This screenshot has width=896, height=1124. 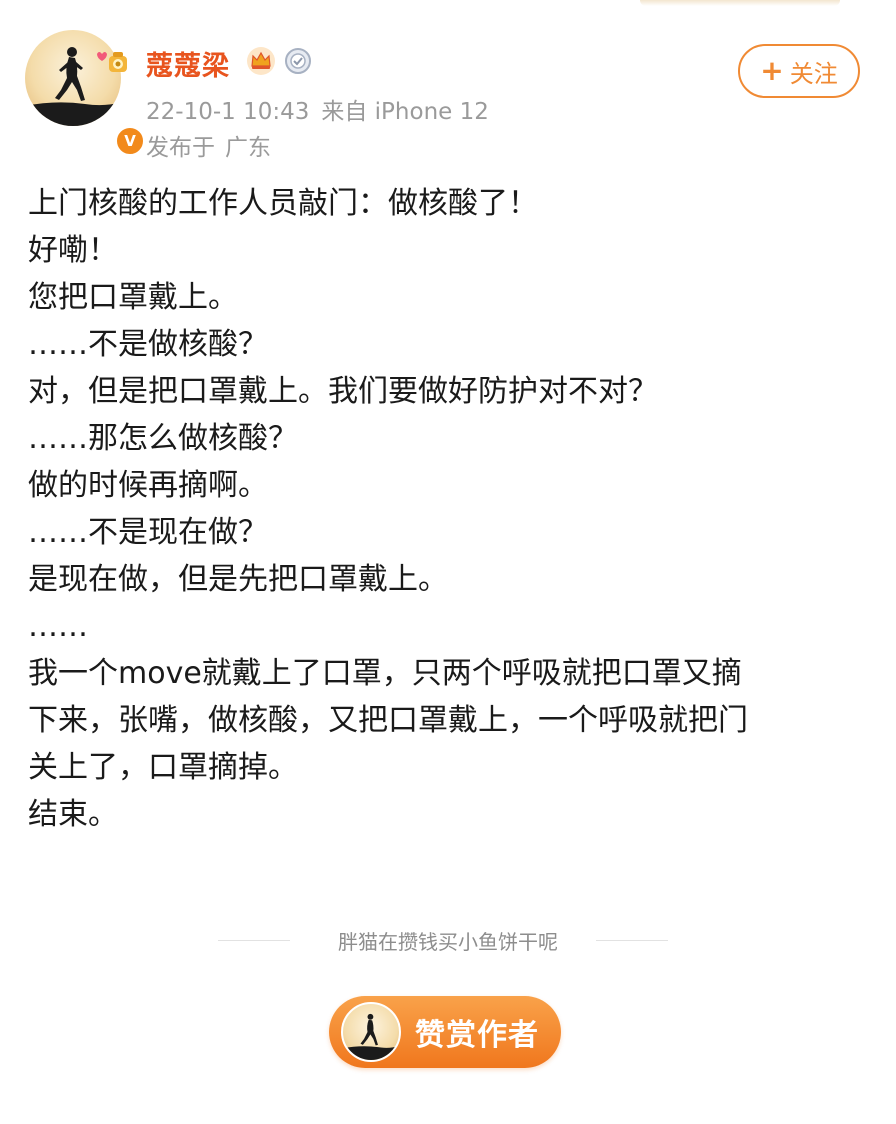 I want to click on post-location: 发布于 广东, so click(x=213, y=145).